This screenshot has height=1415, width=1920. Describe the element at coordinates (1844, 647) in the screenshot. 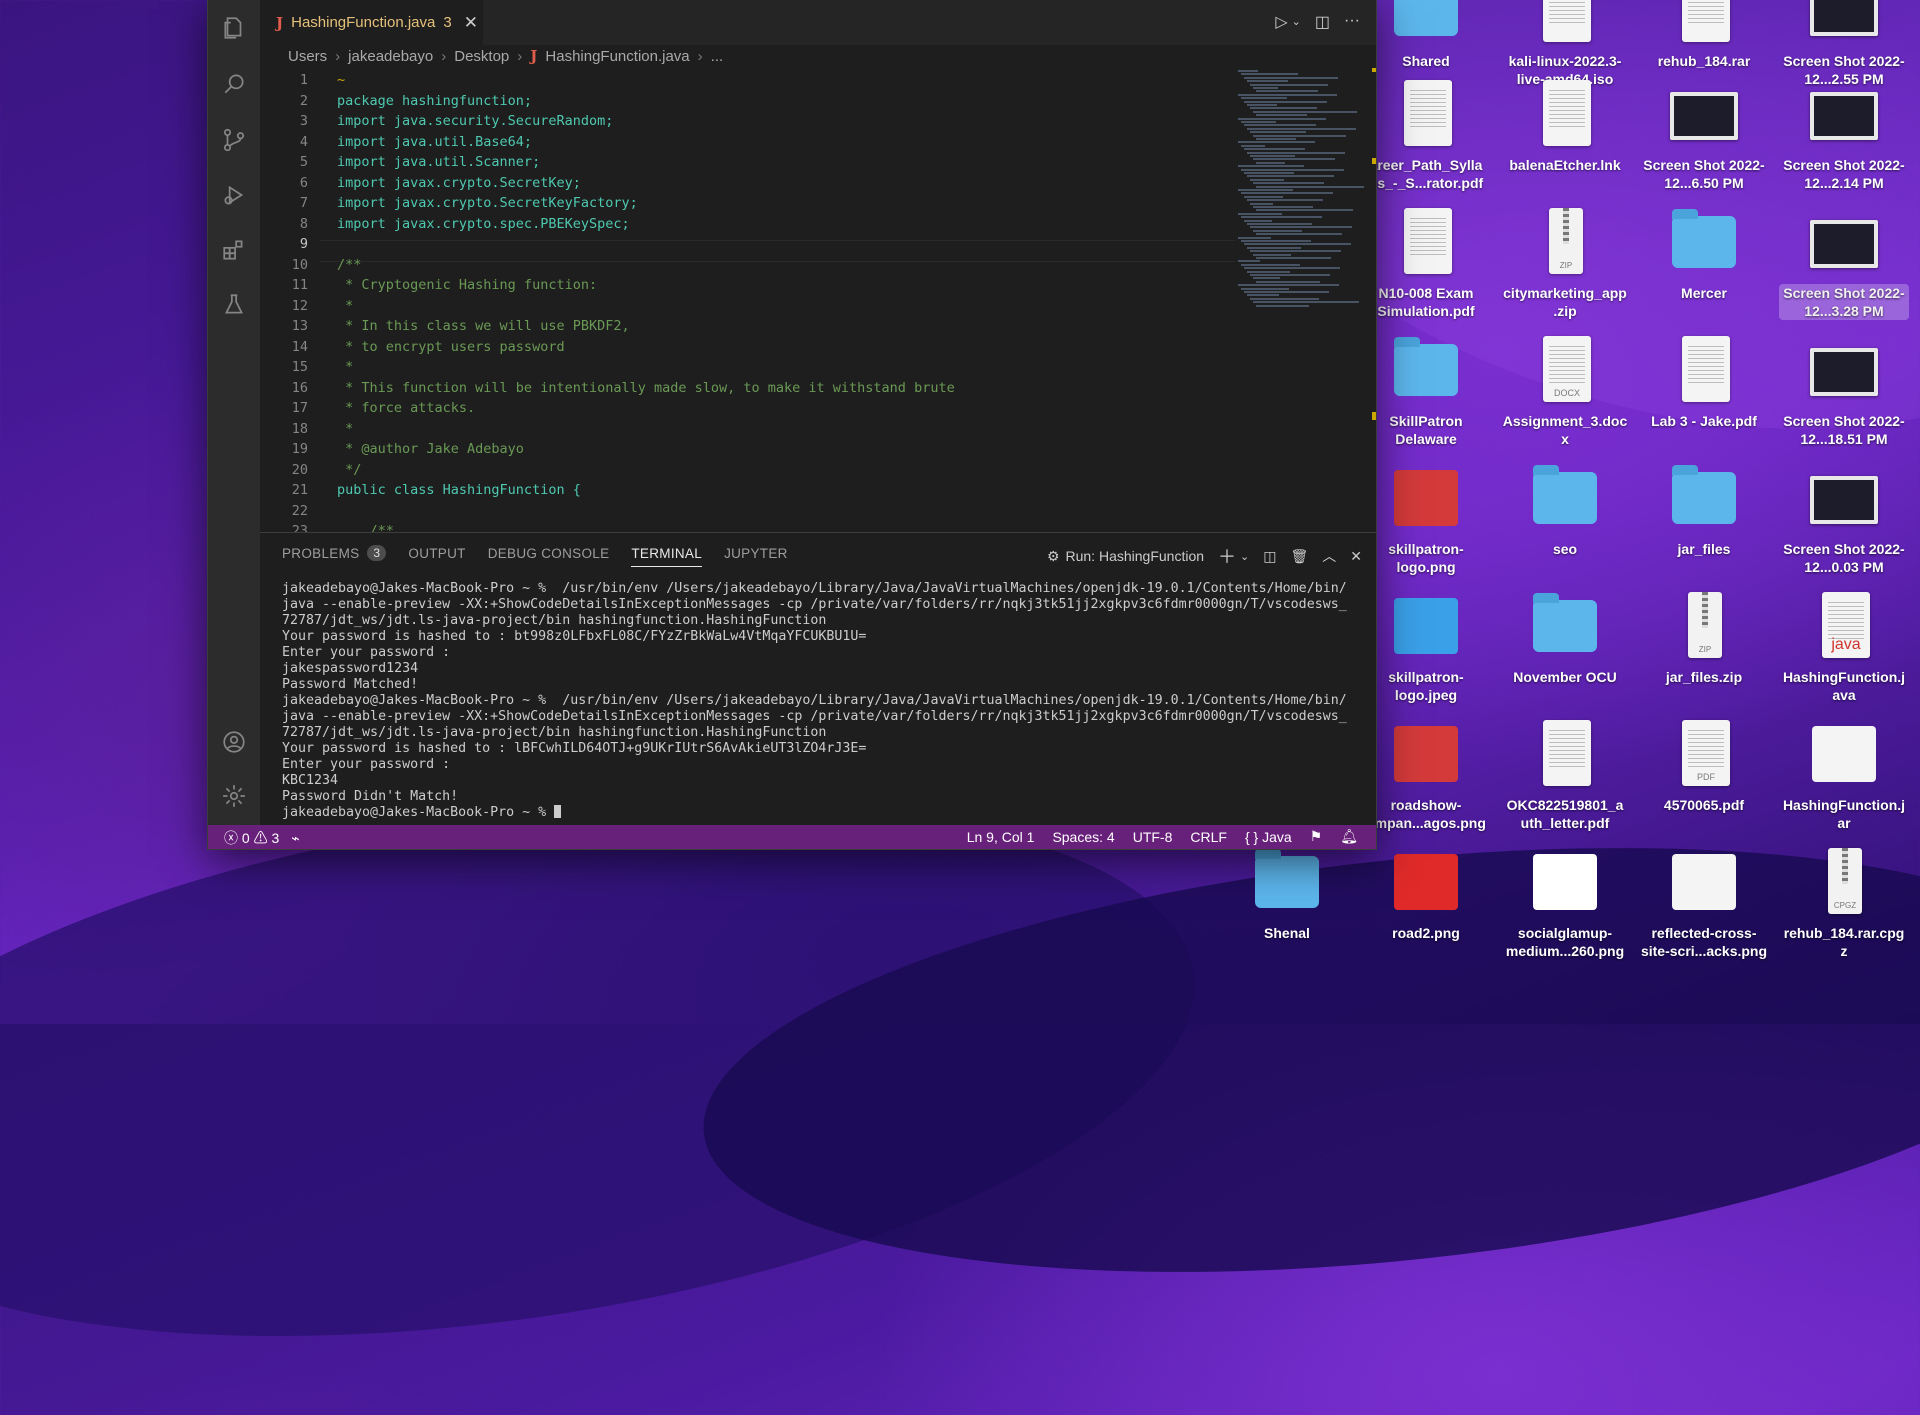

I see `desktop-icon: java HashingFunction.j ava` at that location.